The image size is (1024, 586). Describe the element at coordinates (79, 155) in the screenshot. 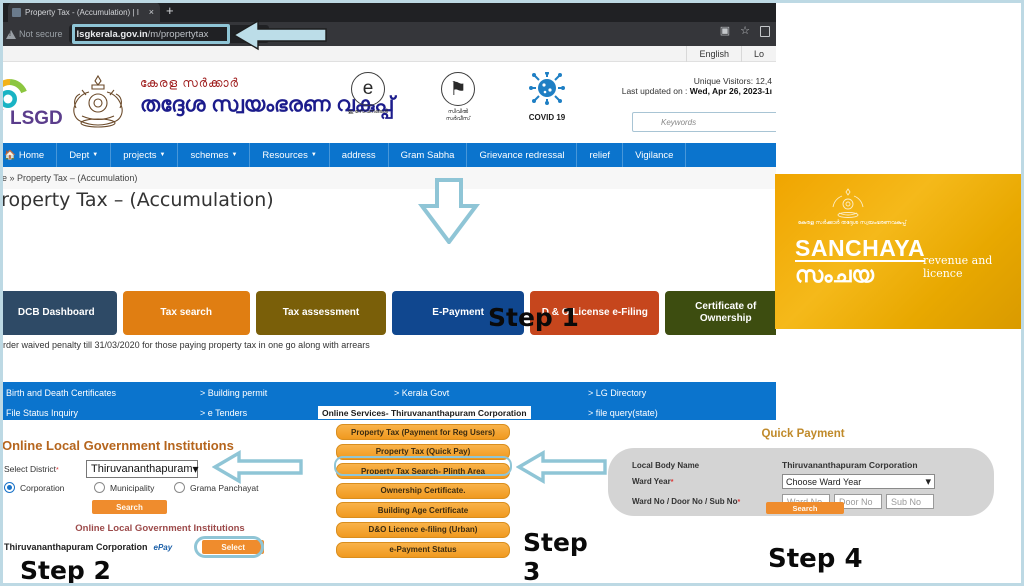

I see `nav-label: Dept` at that location.